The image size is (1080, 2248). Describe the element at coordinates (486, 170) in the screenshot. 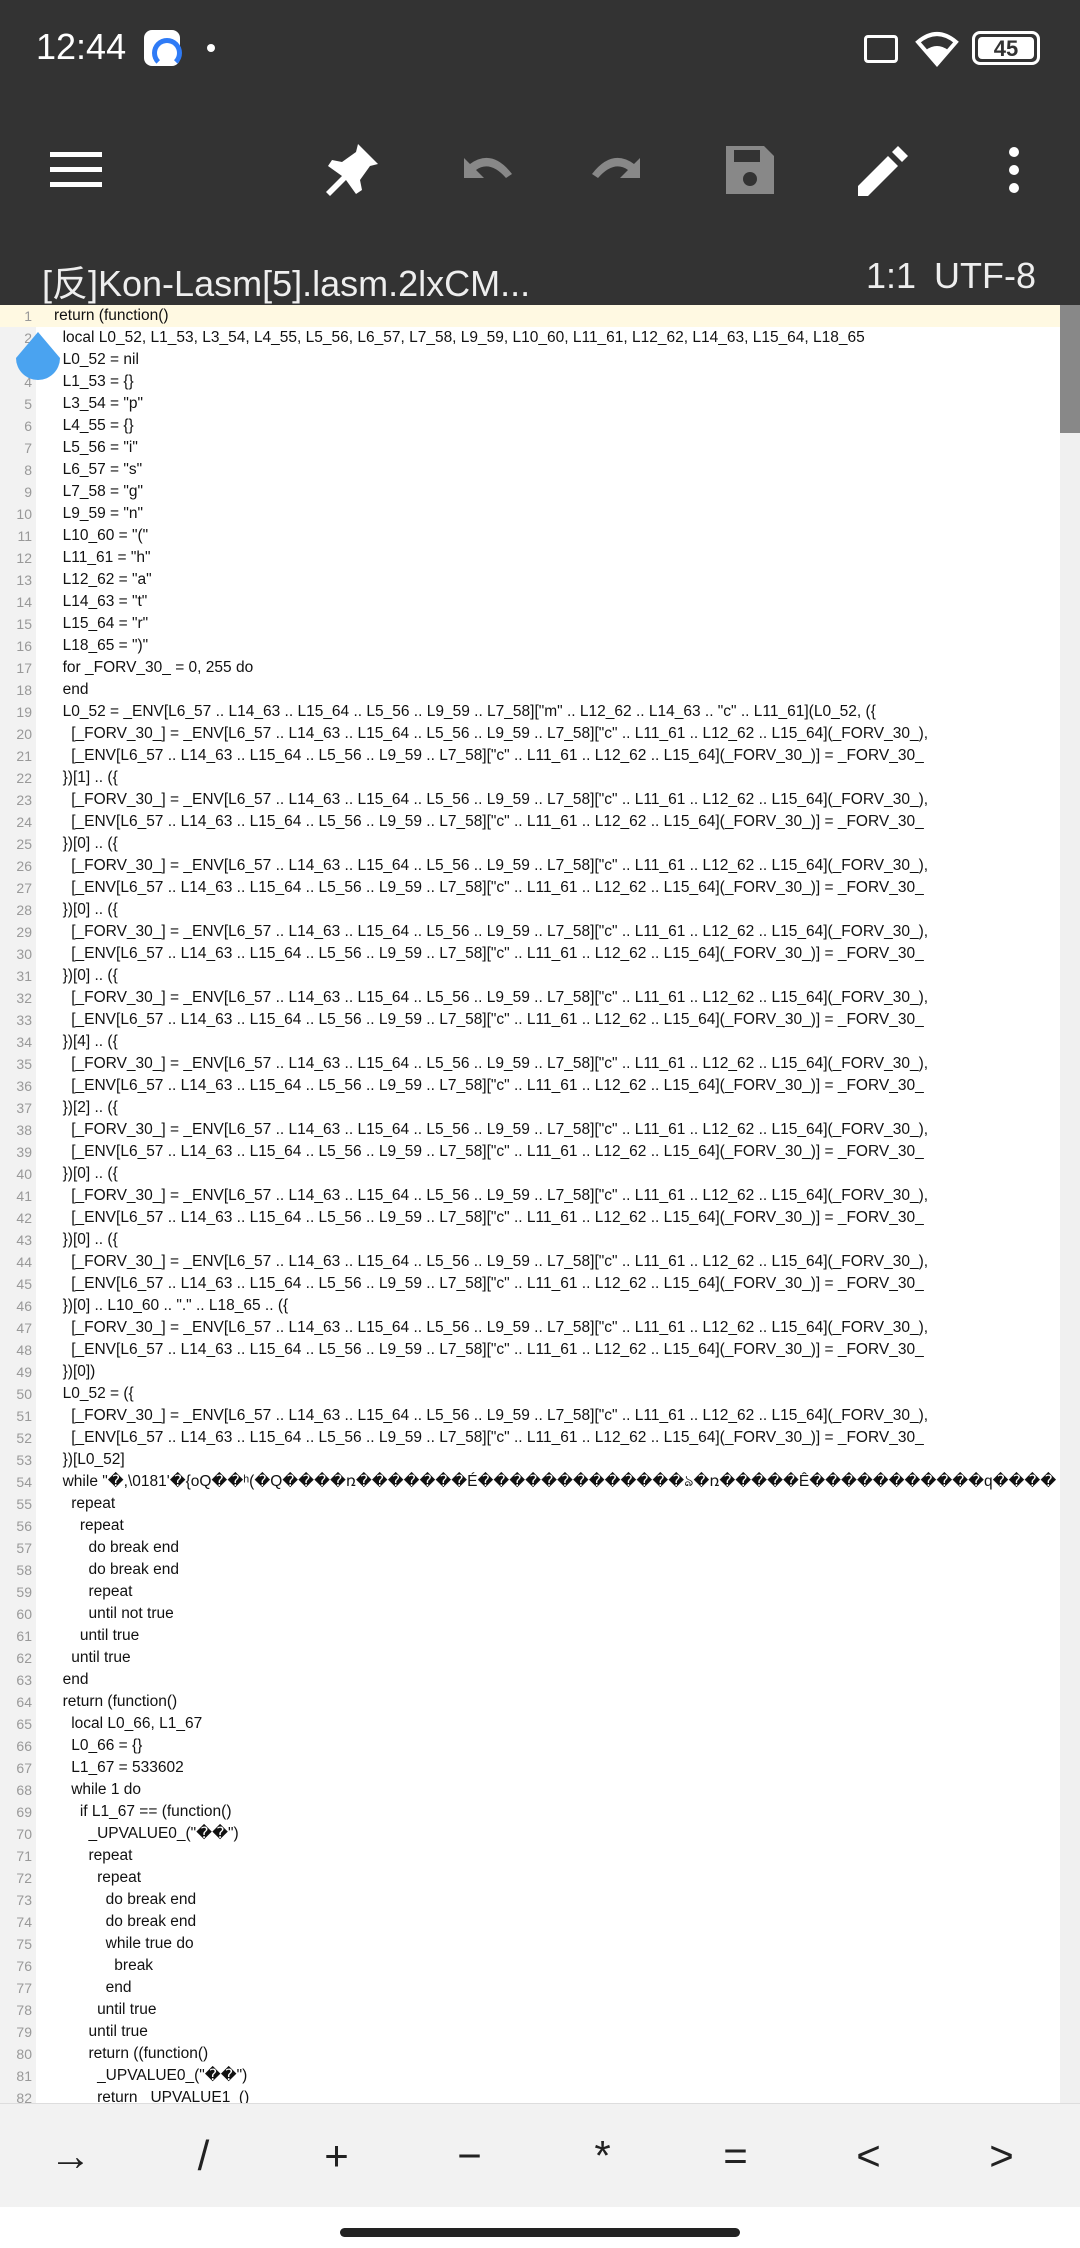

I see `undo-button` at that location.